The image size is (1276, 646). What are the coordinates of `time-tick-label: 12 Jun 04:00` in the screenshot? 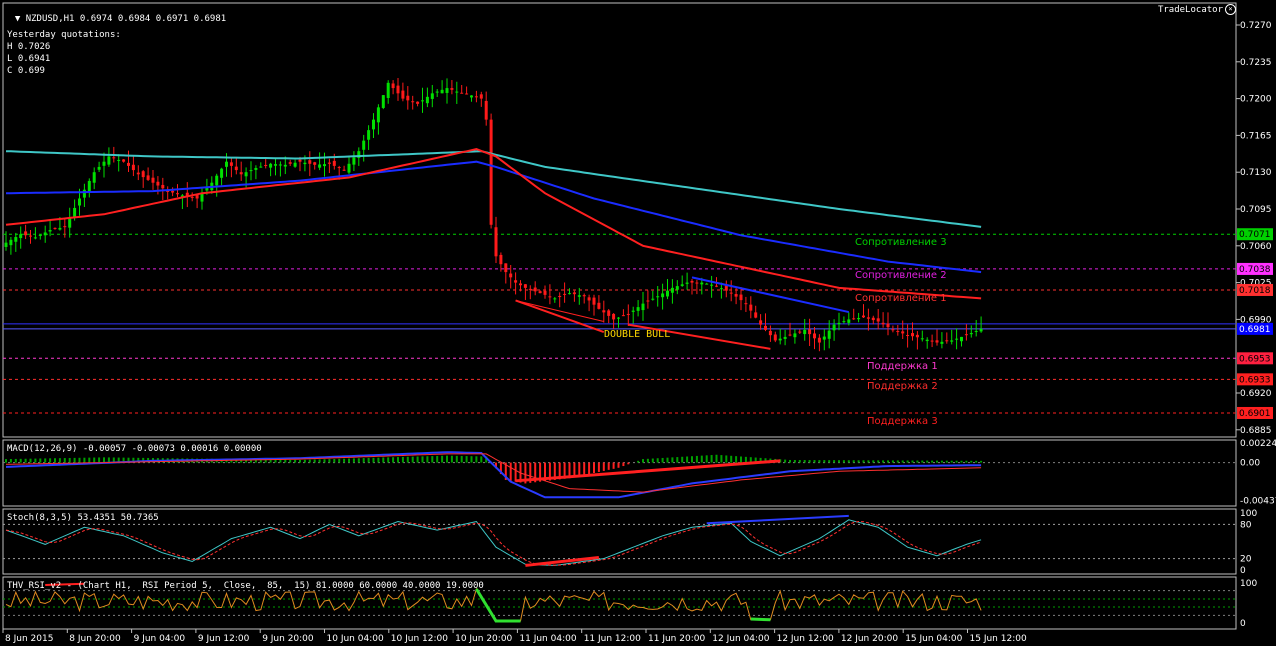 It's located at (740, 639).